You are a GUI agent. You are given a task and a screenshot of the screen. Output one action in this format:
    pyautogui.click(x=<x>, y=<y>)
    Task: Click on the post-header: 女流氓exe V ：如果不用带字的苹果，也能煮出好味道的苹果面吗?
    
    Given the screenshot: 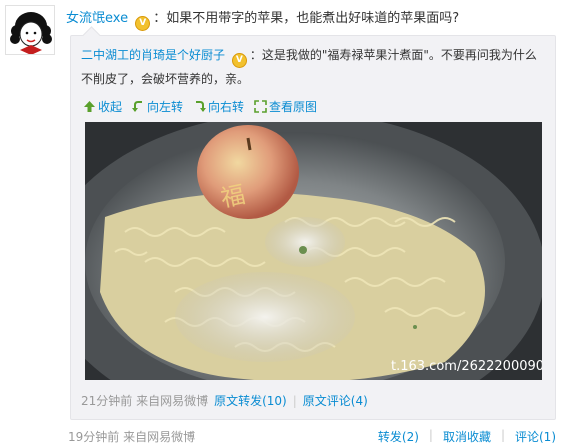 What is the action you would take?
    pyautogui.click(x=311, y=20)
    